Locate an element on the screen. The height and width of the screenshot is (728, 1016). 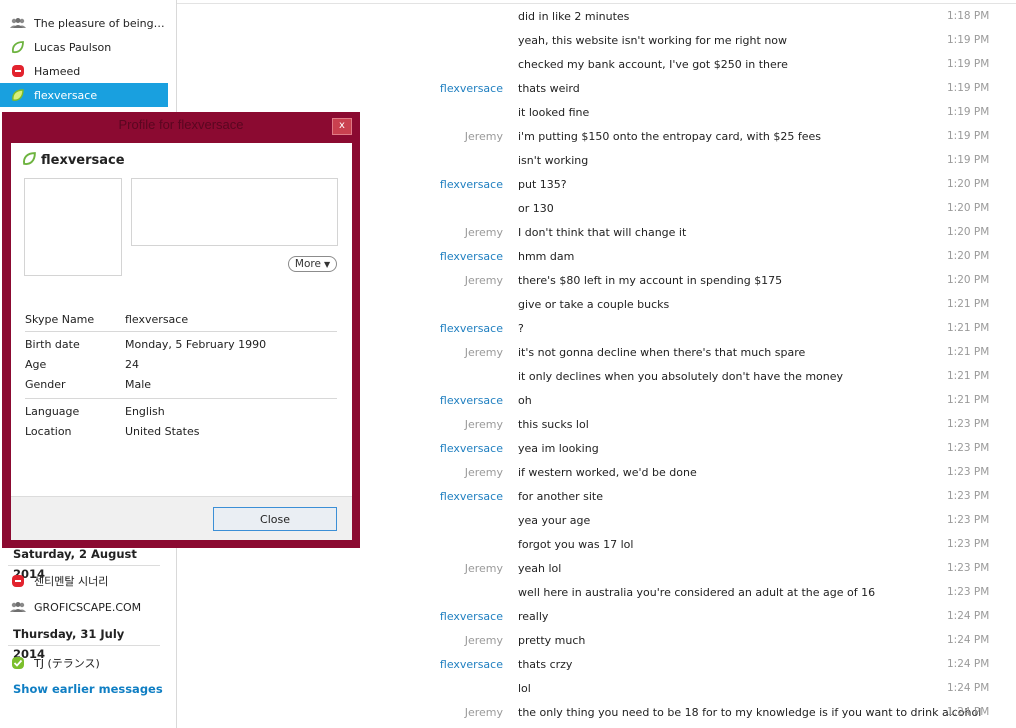
field-value: flexversace is located at coordinates (157, 319).